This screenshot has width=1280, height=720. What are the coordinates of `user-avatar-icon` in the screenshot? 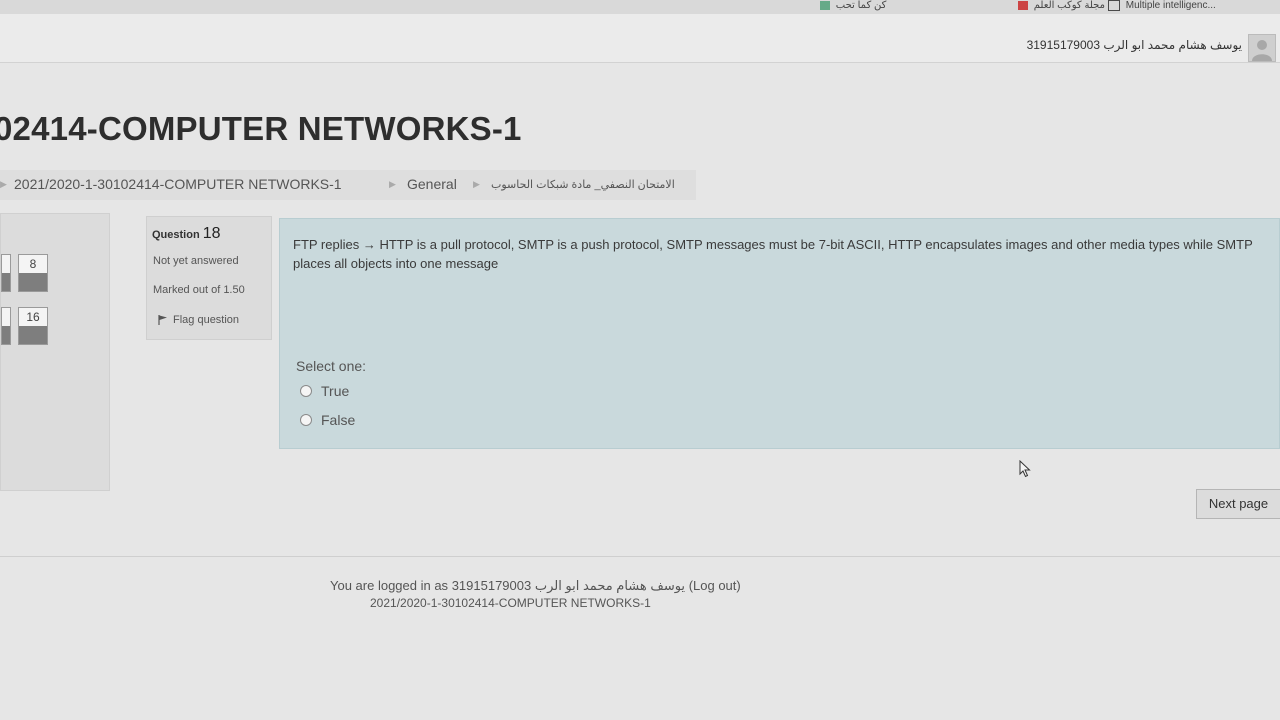 It's located at (1262, 50).